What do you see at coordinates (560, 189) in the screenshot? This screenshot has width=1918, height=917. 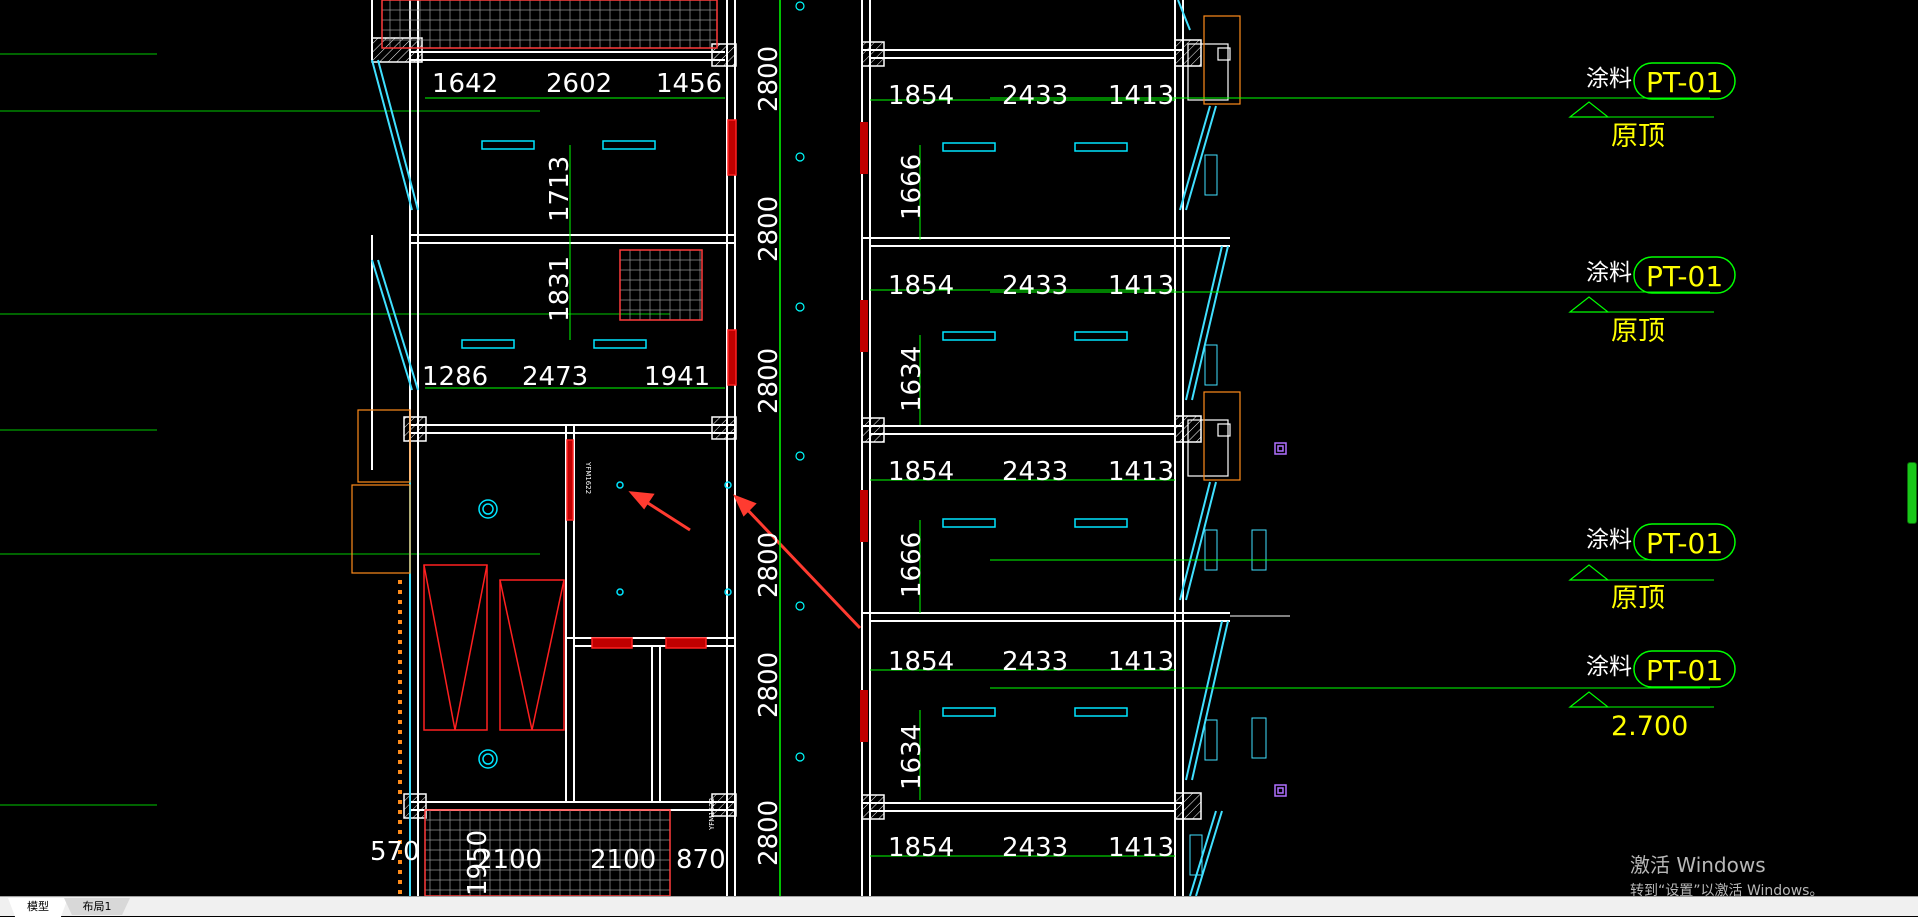 I see `dim-label: 1713` at bounding box center [560, 189].